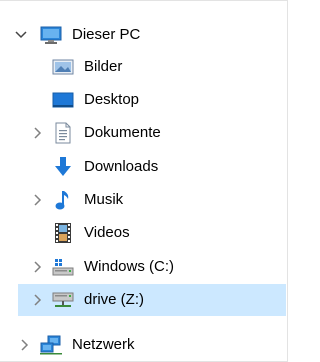  What do you see at coordinates (143, 100) in the screenshot?
I see `tree-item-desktop: Desktop` at bounding box center [143, 100].